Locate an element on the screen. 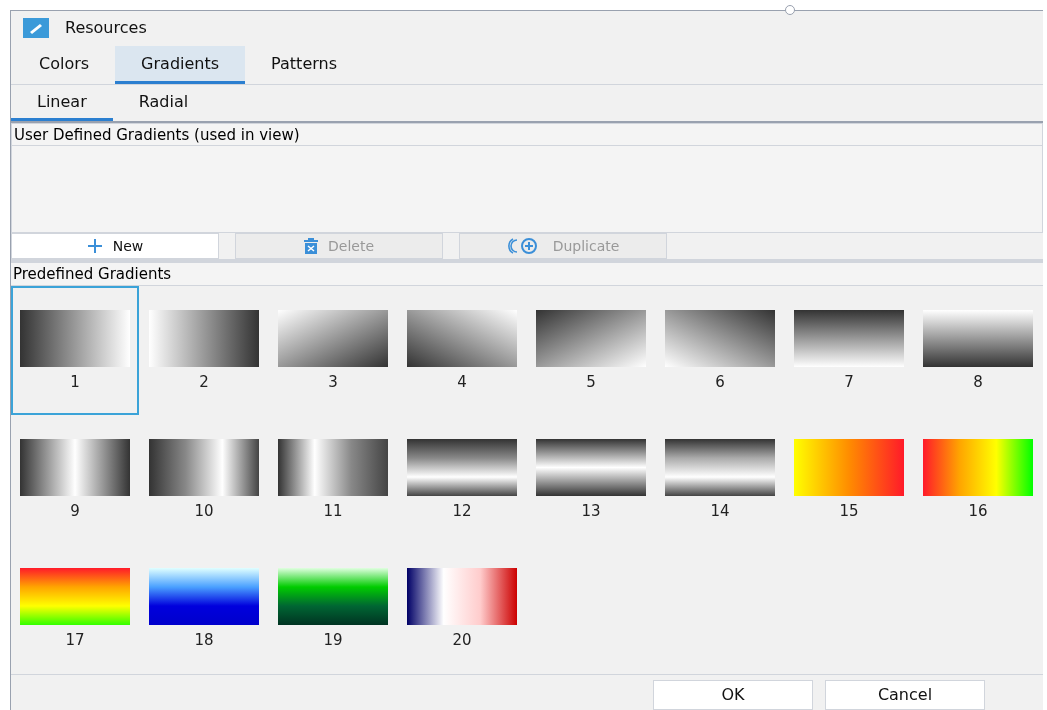 The height and width of the screenshot is (710, 1047). swatch-label: 15 is located at coordinates (849, 512).